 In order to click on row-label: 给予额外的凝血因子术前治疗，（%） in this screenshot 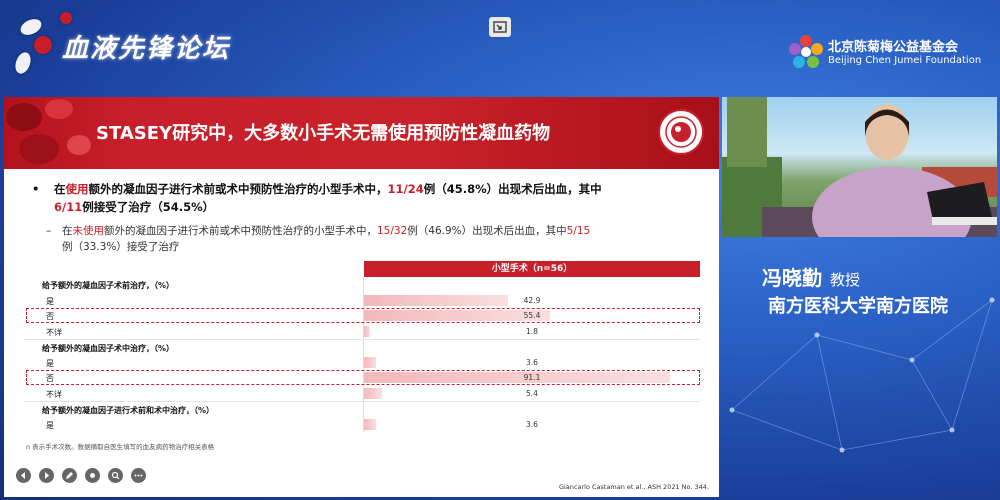, I will do `click(108, 285)`.